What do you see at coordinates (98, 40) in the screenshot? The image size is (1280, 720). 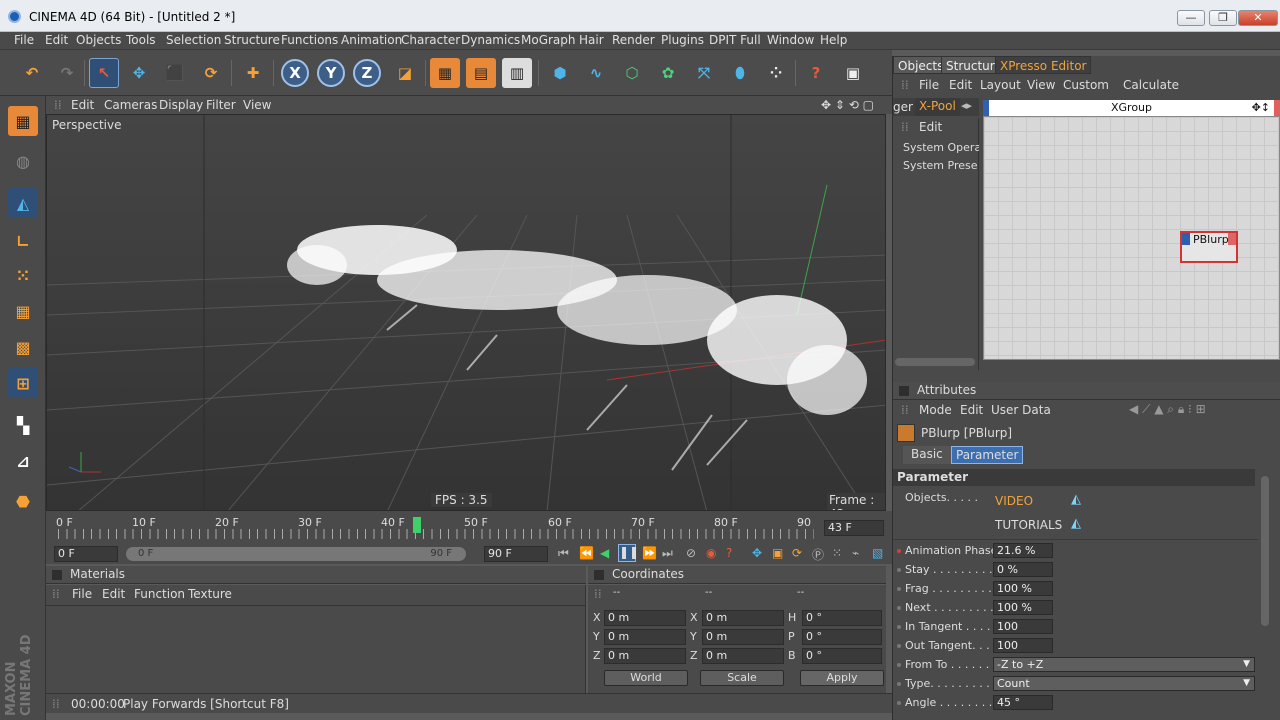 I see `menu-objects: Objects` at bounding box center [98, 40].